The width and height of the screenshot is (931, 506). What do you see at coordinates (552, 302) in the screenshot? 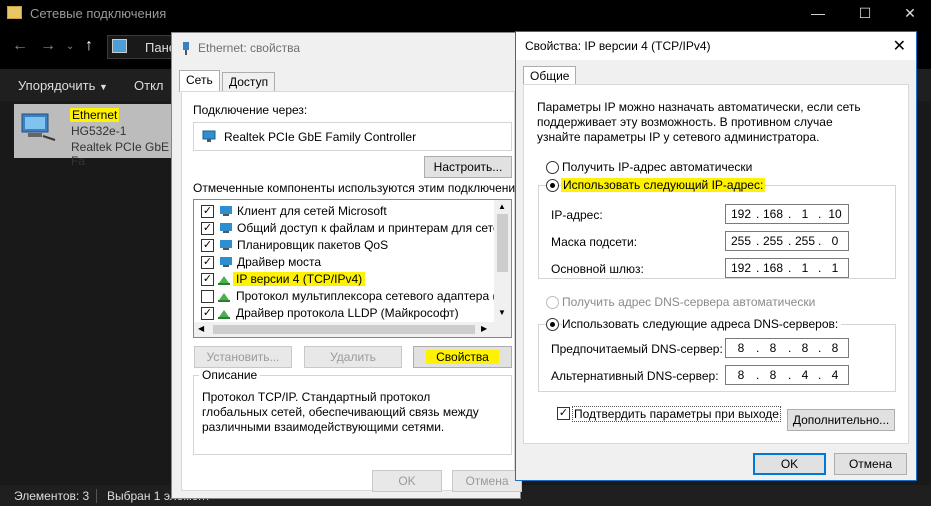
I see `auto-dns-radio` at bounding box center [552, 302].